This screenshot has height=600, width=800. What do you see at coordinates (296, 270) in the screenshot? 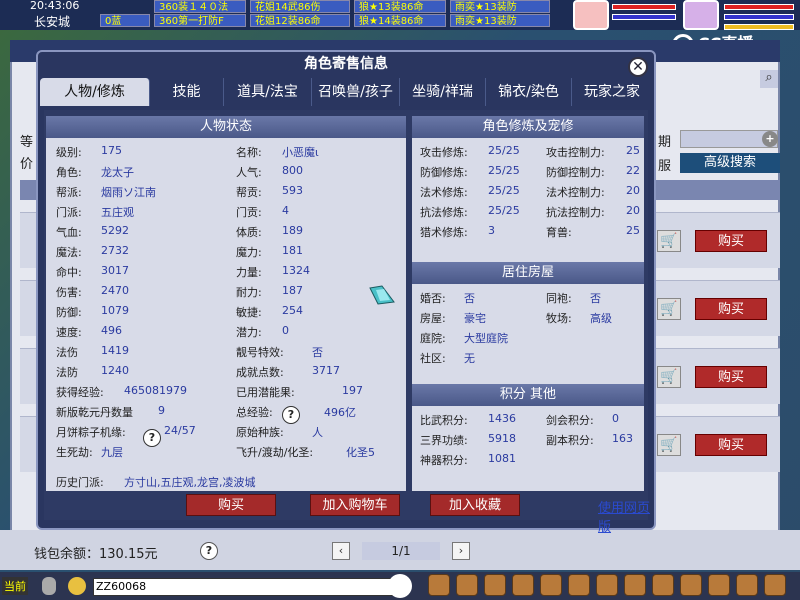
I see `field-value: 1324` at bounding box center [296, 270].